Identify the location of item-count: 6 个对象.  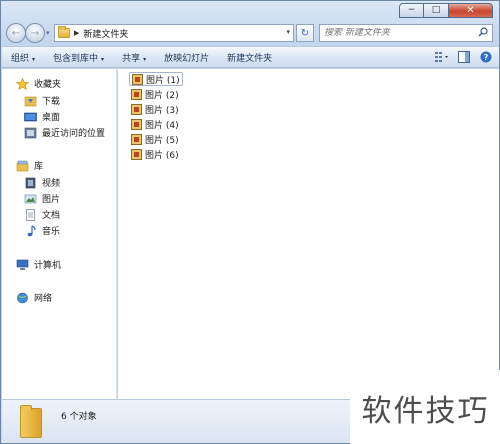
(79, 417).